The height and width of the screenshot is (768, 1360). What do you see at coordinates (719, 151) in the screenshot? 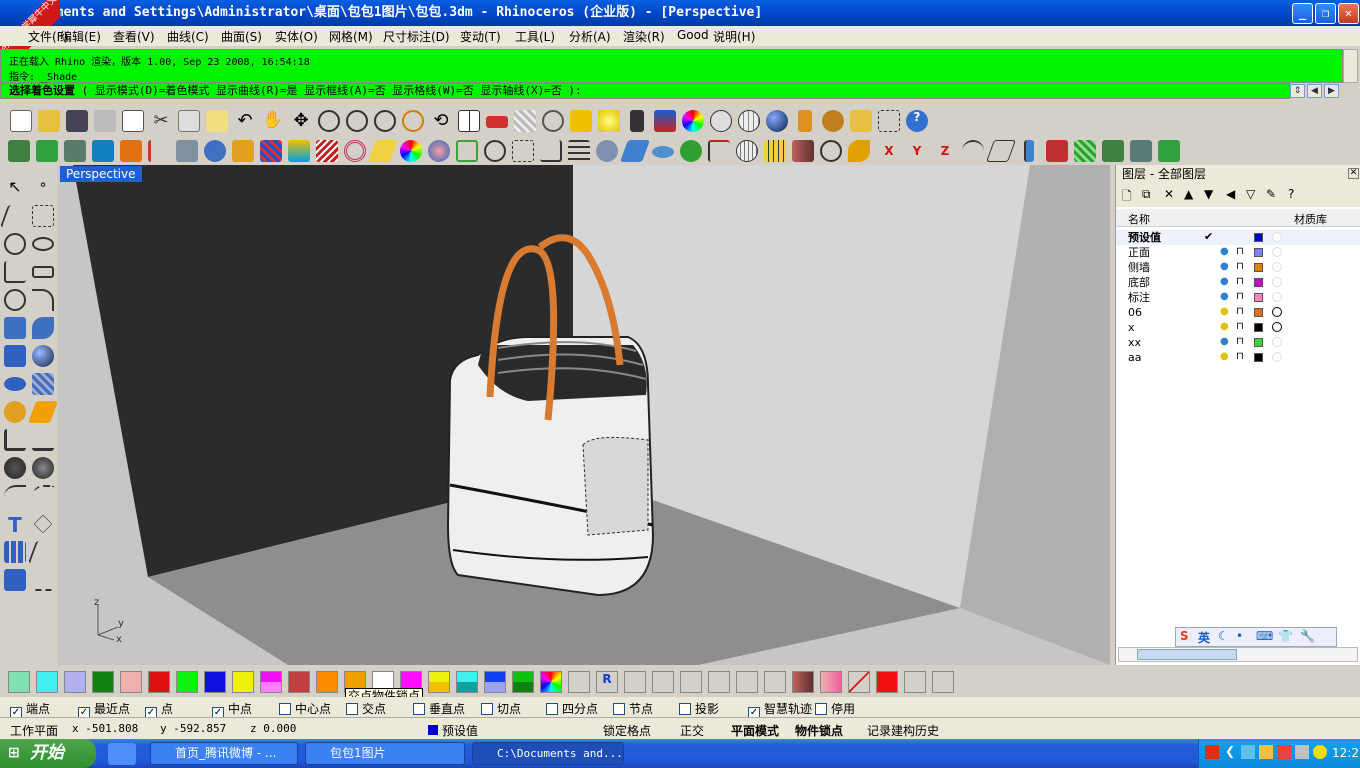
I see `tool-26-icon` at bounding box center [719, 151].